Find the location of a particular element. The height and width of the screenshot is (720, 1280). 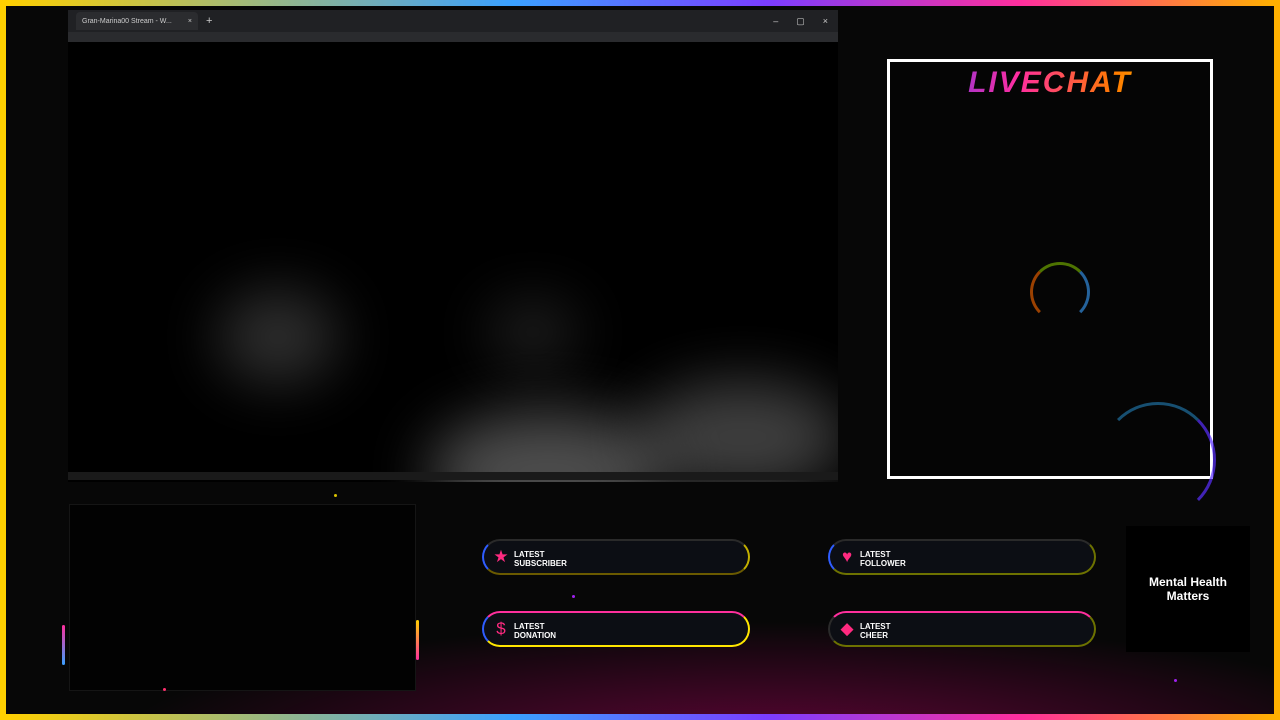

diamond-icon: ◆ is located at coordinates (847, 628).